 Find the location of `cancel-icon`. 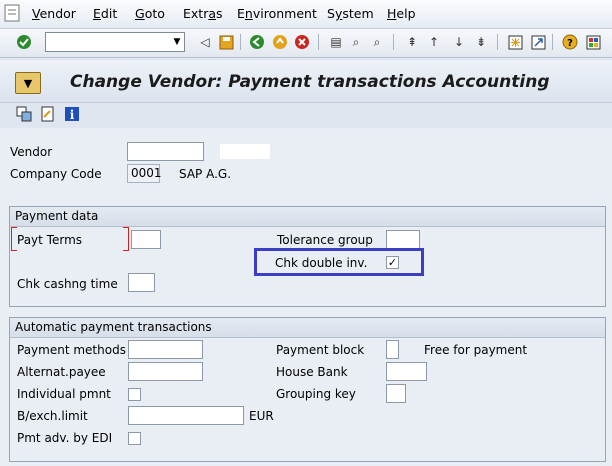

cancel-icon is located at coordinates (302, 42).